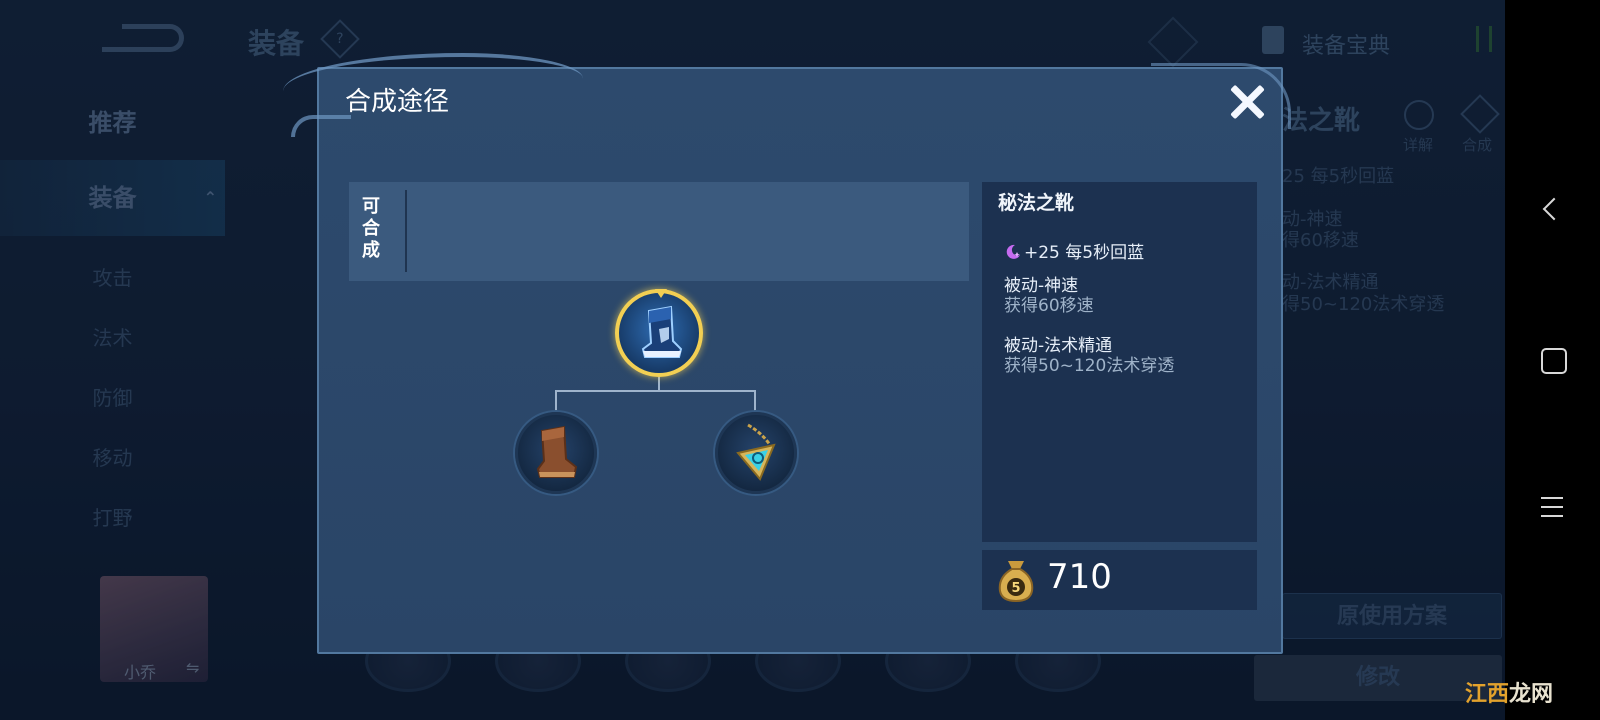 The width and height of the screenshot is (1600, 720). Describe the element at coordinates (1247, 102) in the screenshot. I see `close-icon` at that location.